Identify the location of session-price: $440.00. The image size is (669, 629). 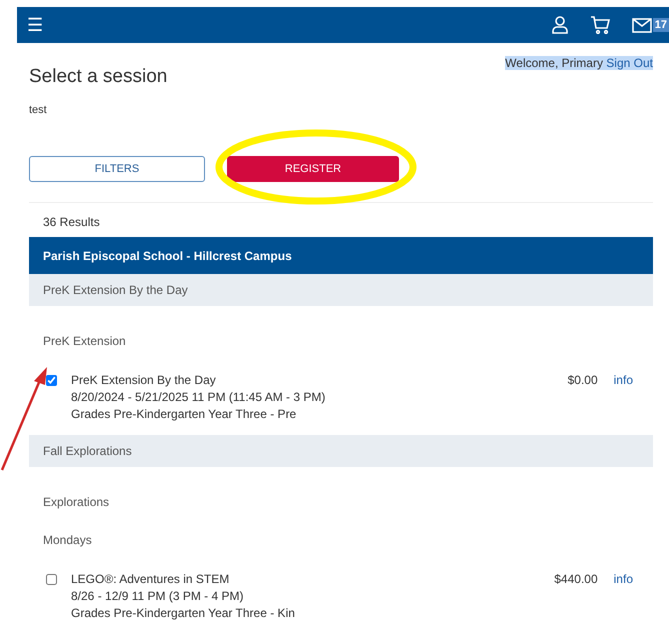
(576, 579).